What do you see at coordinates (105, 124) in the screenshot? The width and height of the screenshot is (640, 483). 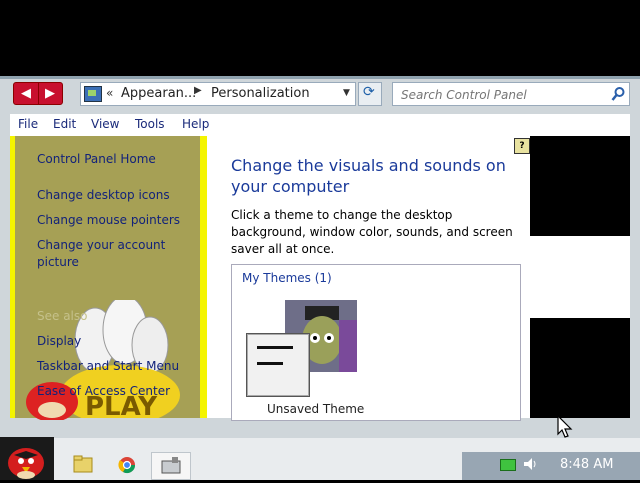 I see `menu-view: View` at bounding box center [105, 124].